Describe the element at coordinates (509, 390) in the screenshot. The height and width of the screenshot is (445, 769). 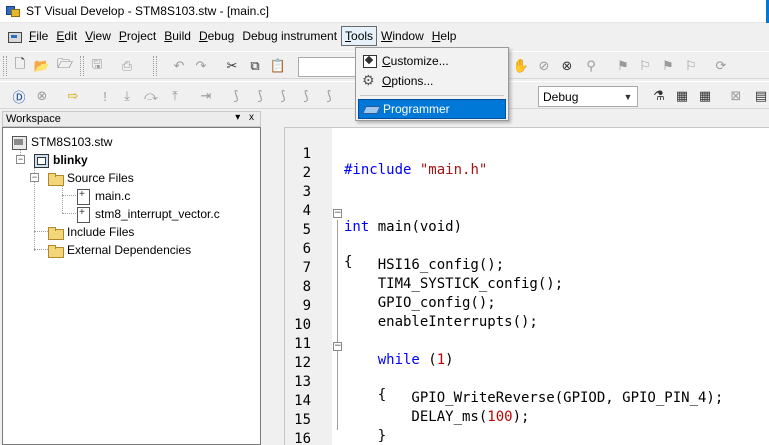
I see `code-line: 13 GPIO_WriteReverse(GPIOD, GPIO_PIN_4);` at that location.